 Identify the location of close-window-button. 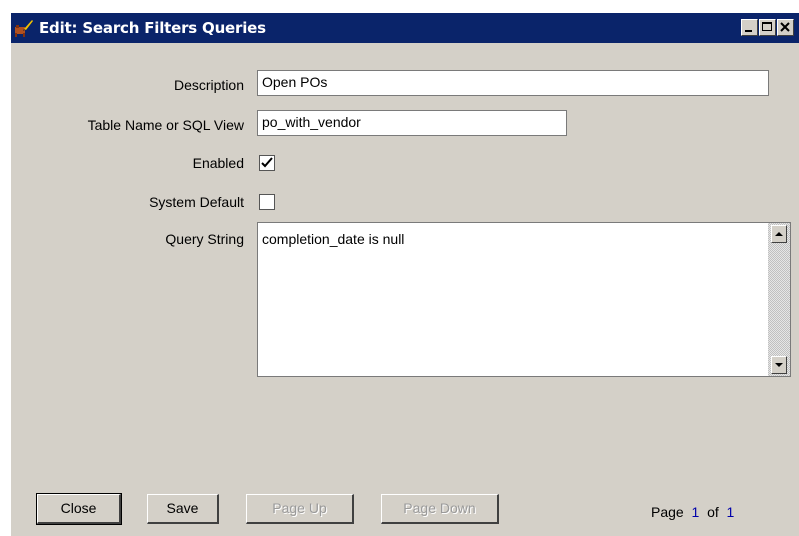
(785, 27).